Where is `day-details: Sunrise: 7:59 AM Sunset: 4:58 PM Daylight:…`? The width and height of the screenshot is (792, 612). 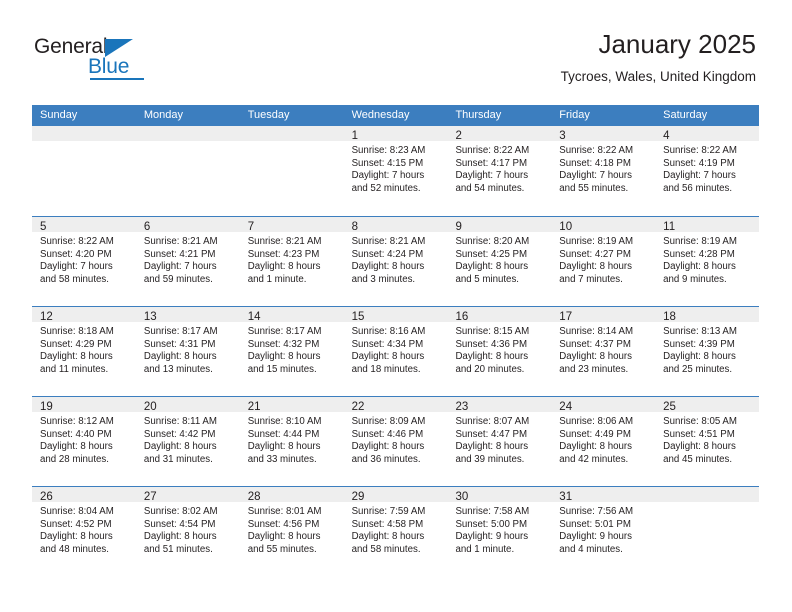
day-details: Sunrise: 7:59 AM Sunset: 4:58 PM Daylight:… is located at coordinates (396, 529).